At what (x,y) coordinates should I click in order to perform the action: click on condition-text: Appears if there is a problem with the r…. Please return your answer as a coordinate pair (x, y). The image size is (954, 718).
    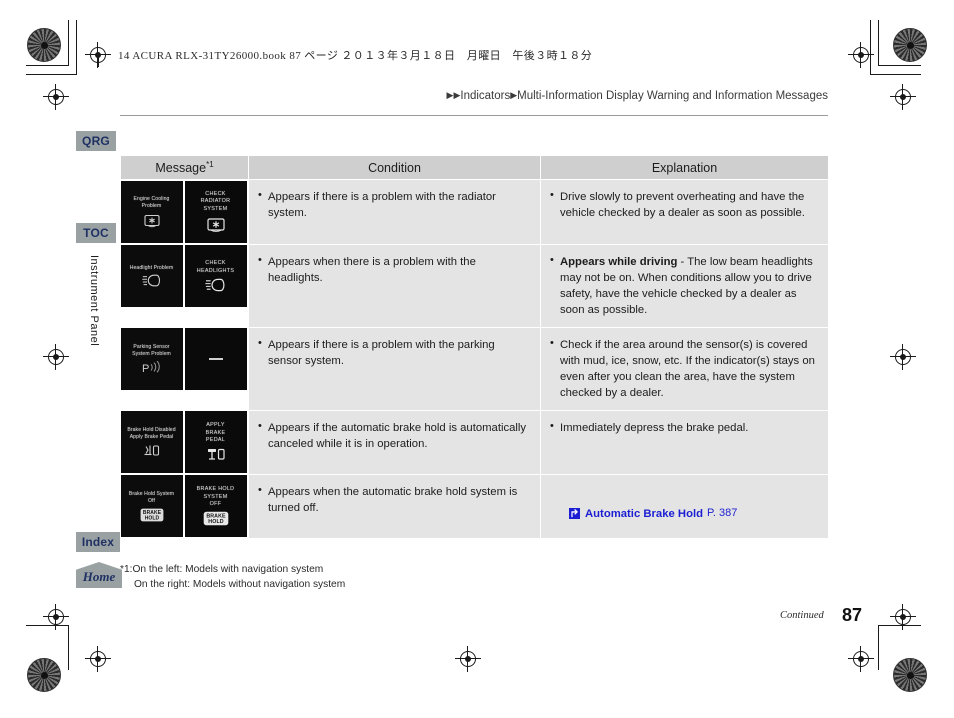
    Looking at the image, I should click on (394, 204).